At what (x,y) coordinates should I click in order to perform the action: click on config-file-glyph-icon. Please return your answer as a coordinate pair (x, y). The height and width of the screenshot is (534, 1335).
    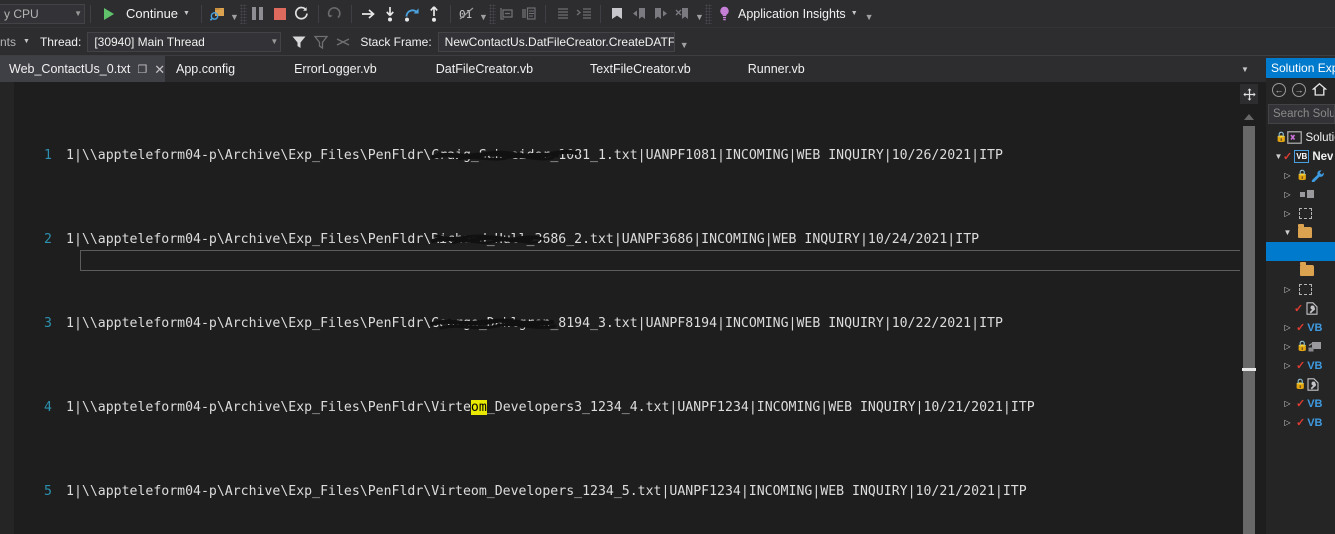
    Looking at the image, I should click on (1312, 308).